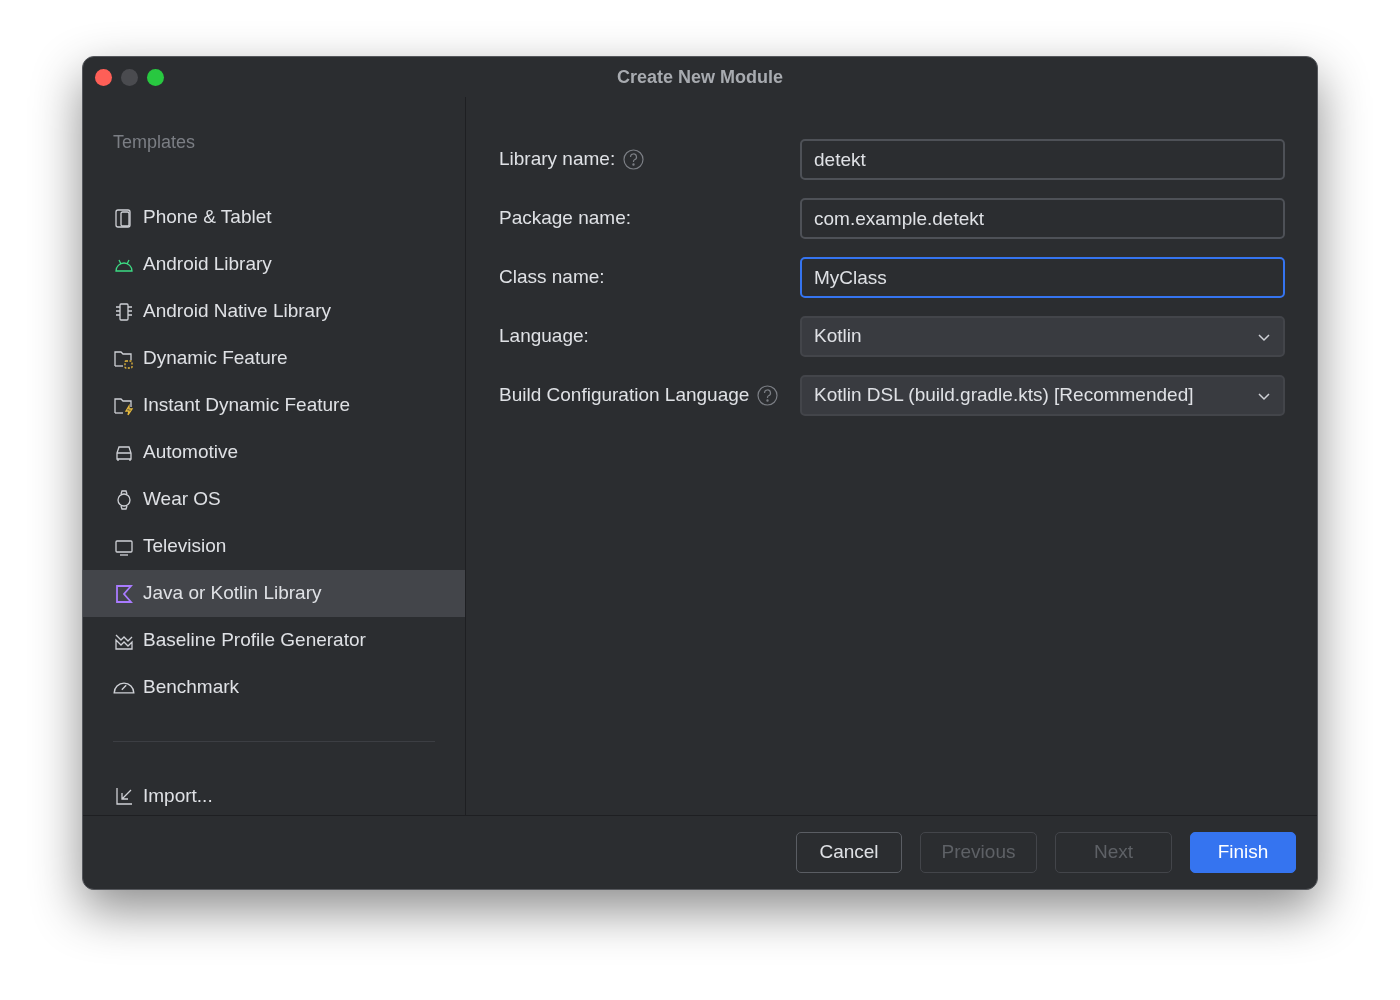 The width and height of the screenshot is (1400, 1000). What do you see at coordinates (274, 499) in the screenshot?
I see `template-item: Wear OS` at bounding box center [274, 499].